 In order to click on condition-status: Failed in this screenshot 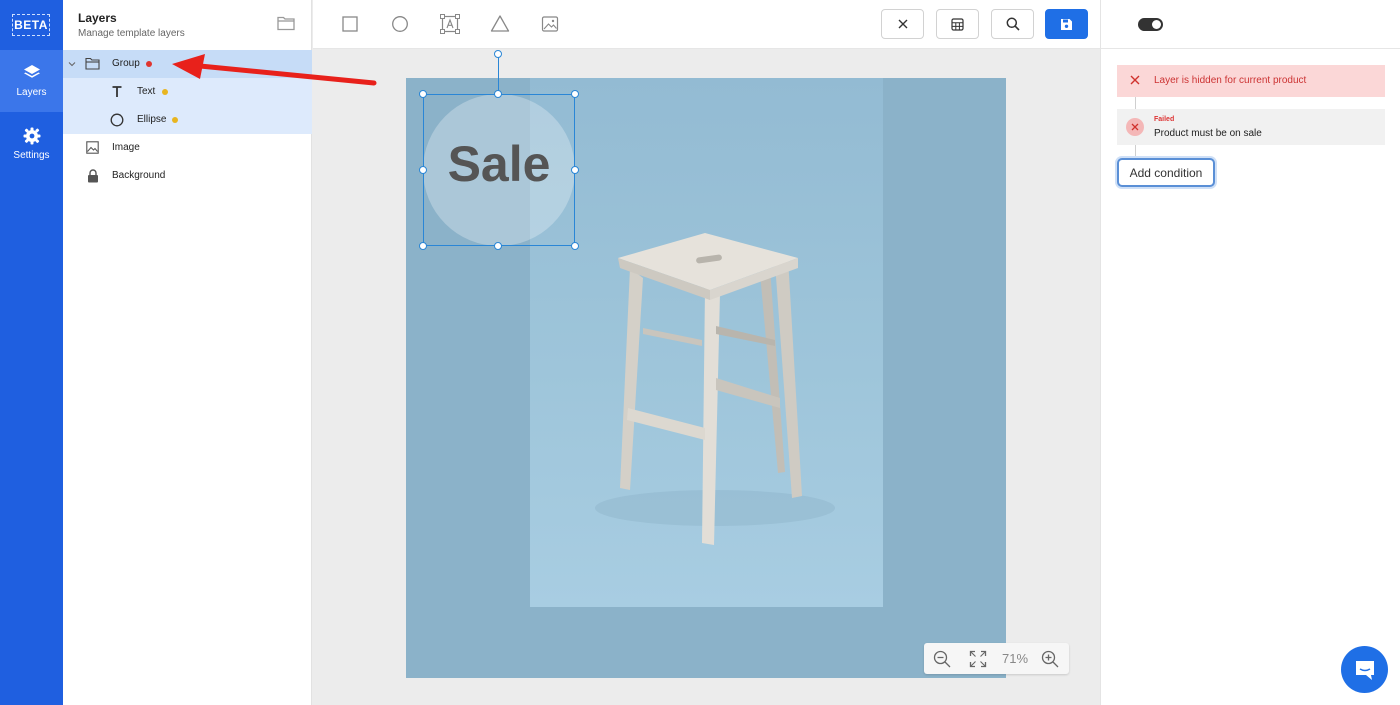, I will do `click(1164, 119)`.